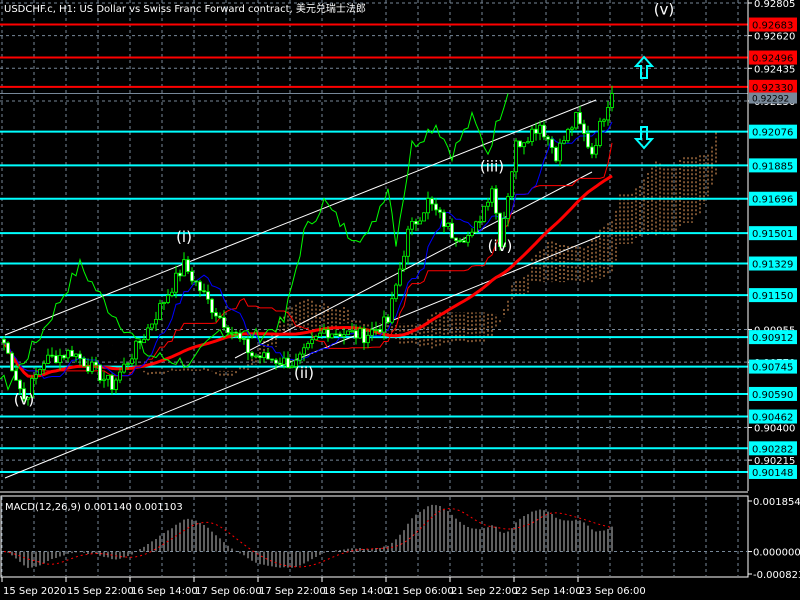 The height and width of the screenshot is (600, 800). I want to click on support-level-label: 0.92076, so click(772, 133).